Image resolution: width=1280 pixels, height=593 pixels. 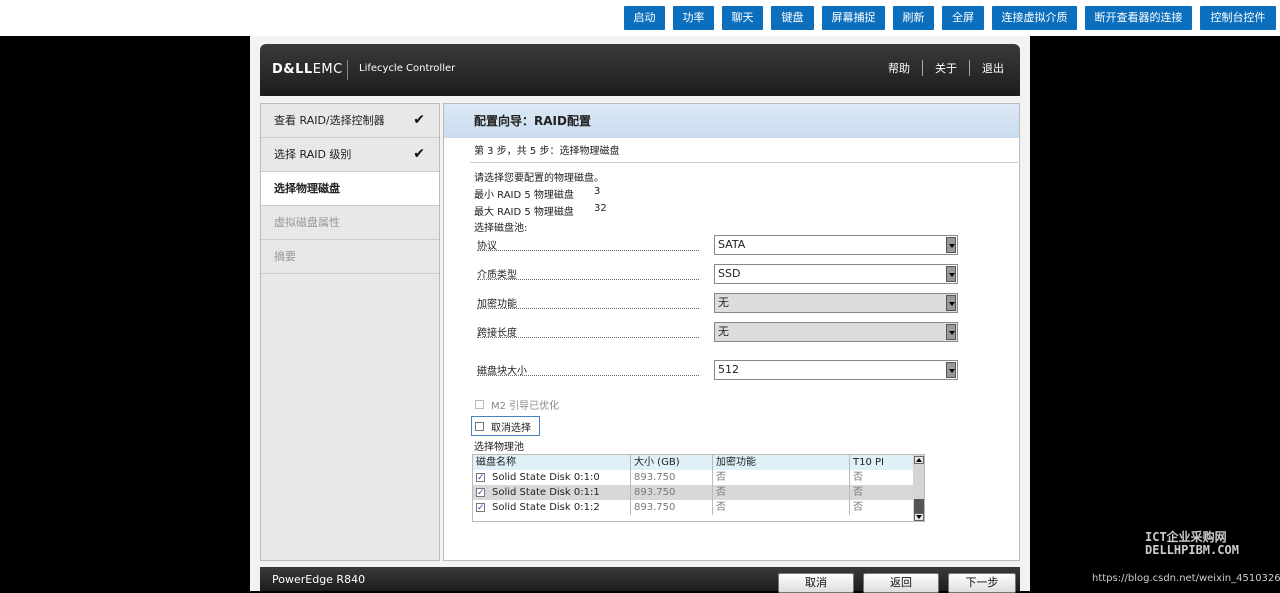 What do you see at coordinates (407, 68) in the screenshot?
I see `product-name: Lifecycle Controller` at bounding box center [407, 68].